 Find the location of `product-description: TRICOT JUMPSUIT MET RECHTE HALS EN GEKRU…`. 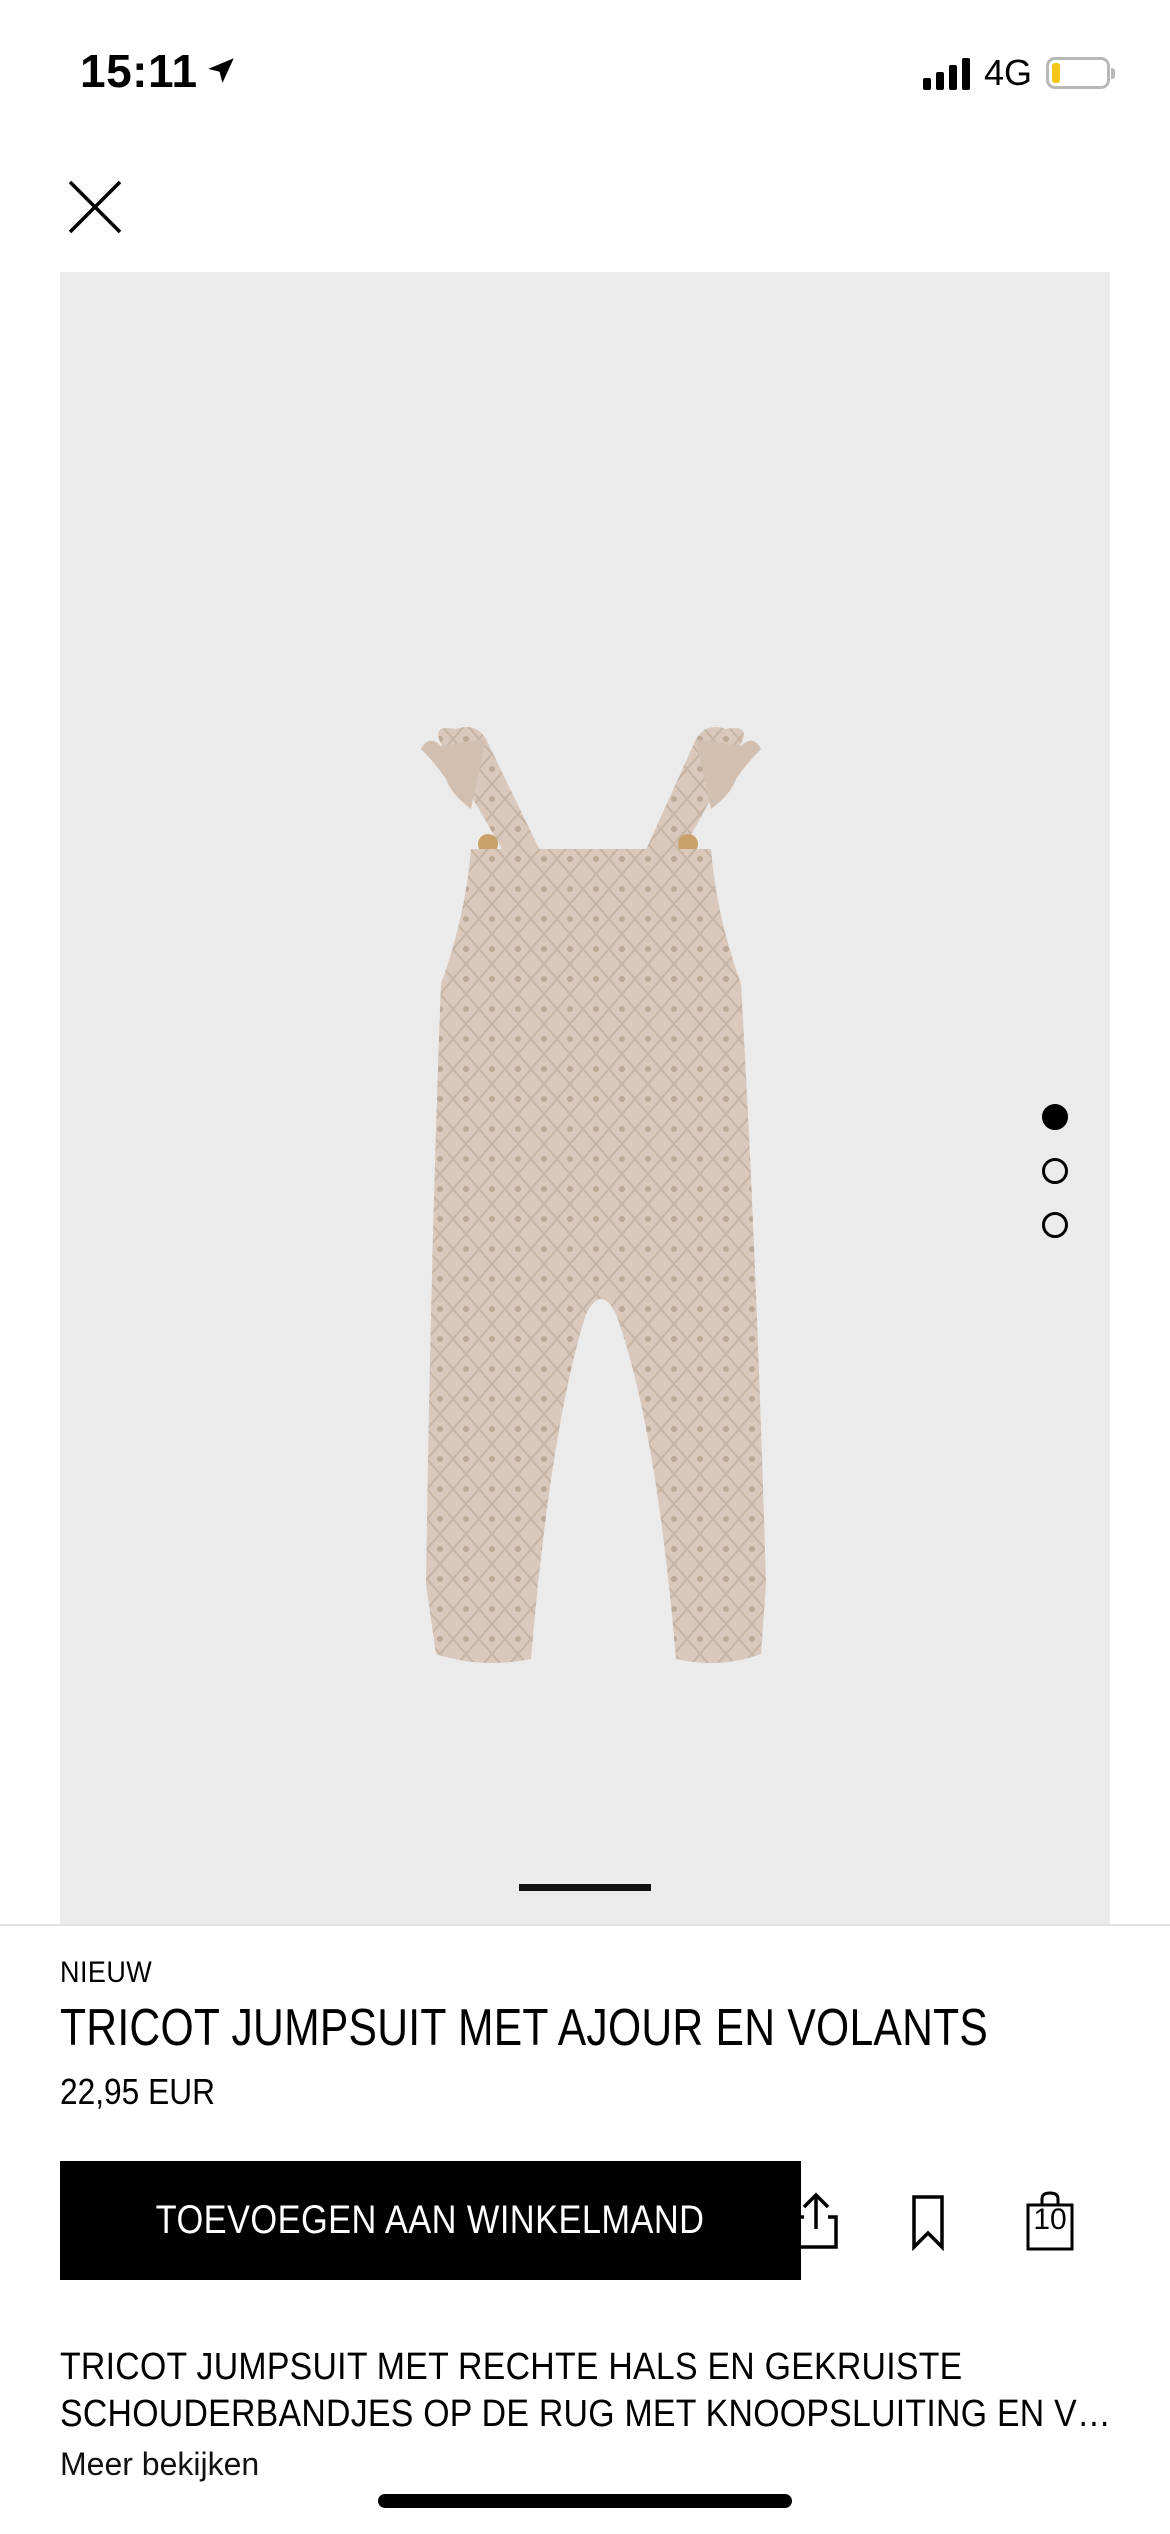

product-description: TRICOT JUMPSUIT MET RECHTE HALS EN GEKRU… is located at coordinates (590, 2391).